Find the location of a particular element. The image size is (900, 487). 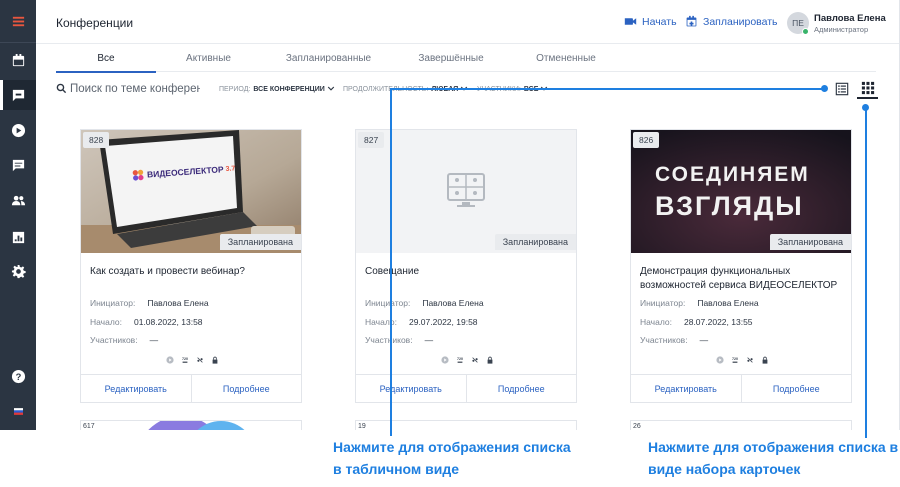

sidebar: ? is located at coordinates (18, 215).